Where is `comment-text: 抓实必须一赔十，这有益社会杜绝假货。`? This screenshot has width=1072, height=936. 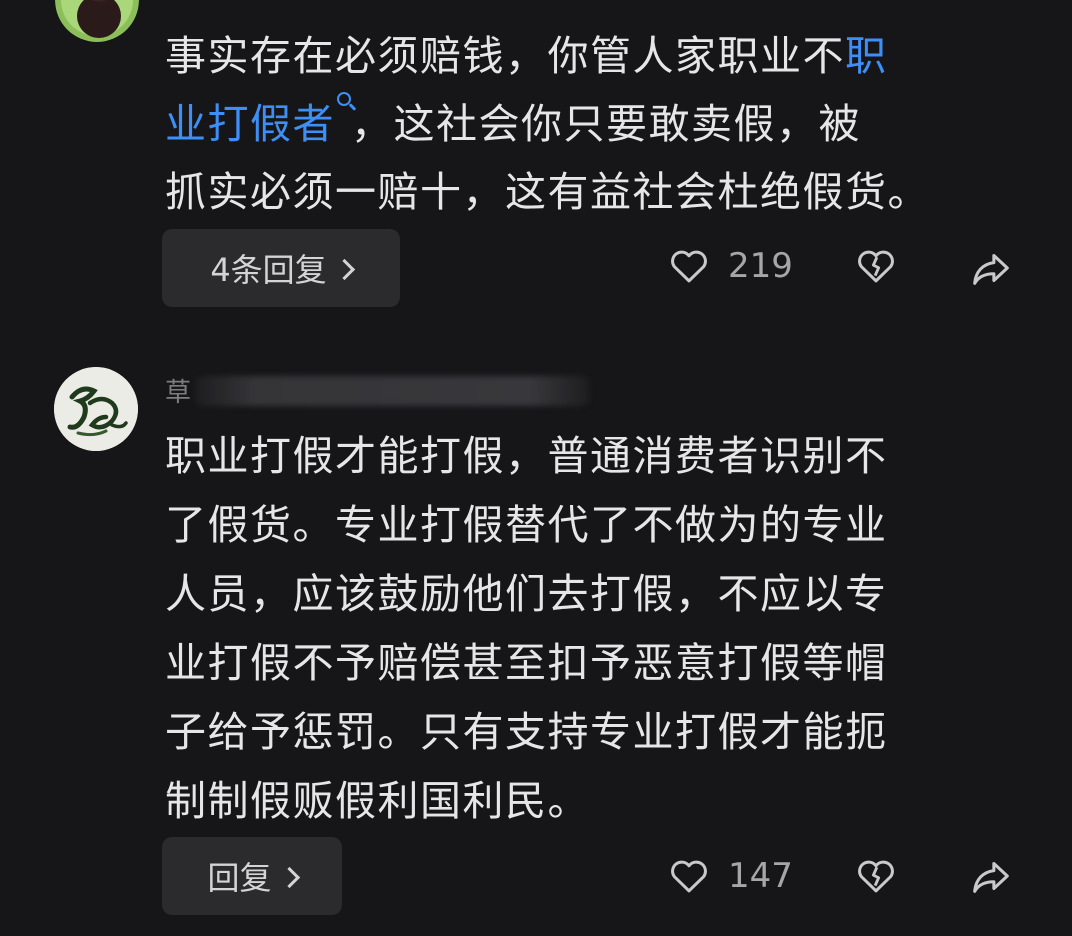 comment-text: 抓实必须一赔十，这有益社会杜绝假货。 is located at coordinates (547, 192).